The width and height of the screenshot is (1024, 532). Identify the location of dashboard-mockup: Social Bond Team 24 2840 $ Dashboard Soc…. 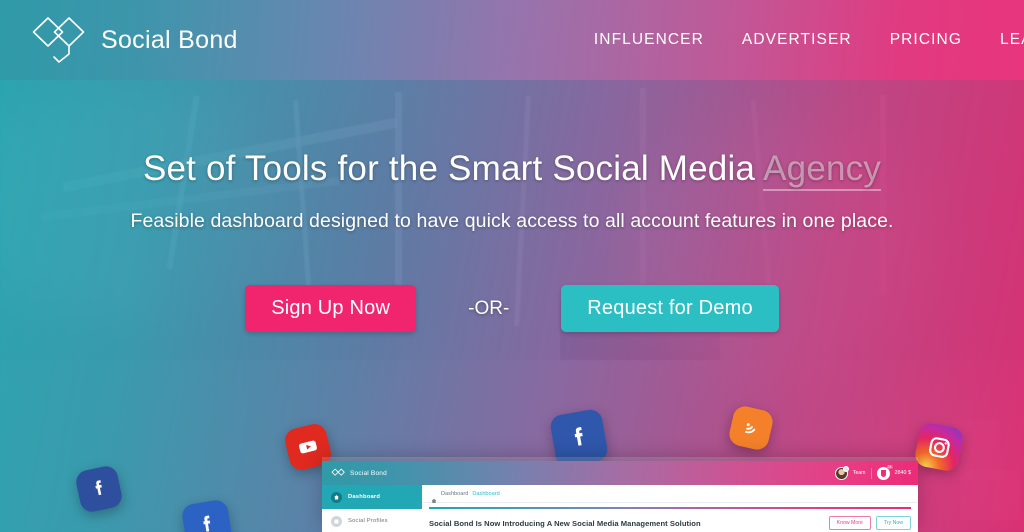
(620, 496).